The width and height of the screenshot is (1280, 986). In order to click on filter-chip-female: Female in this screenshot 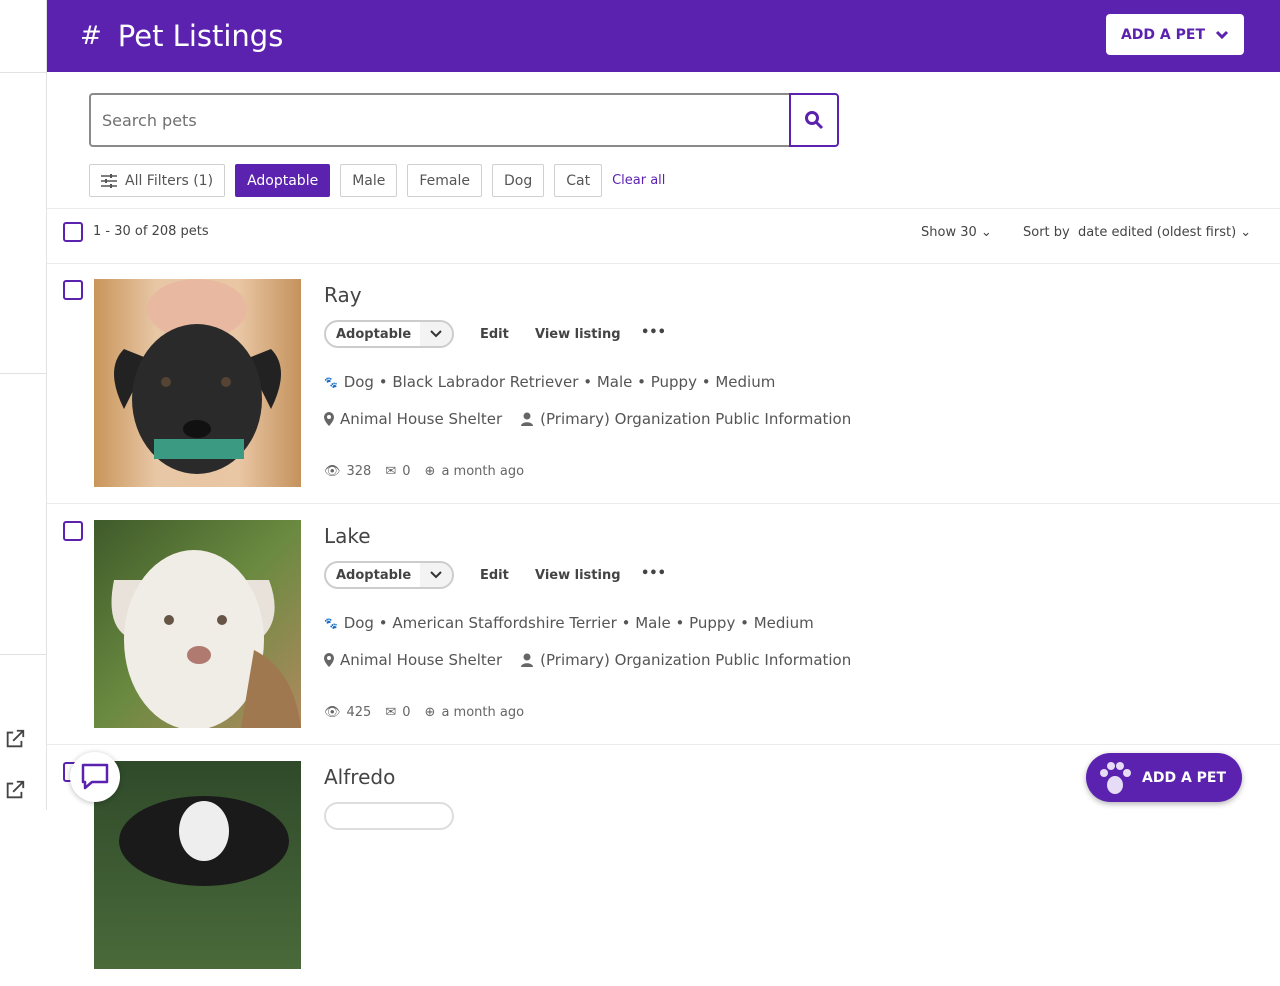, I will do `click(444, 180)`.